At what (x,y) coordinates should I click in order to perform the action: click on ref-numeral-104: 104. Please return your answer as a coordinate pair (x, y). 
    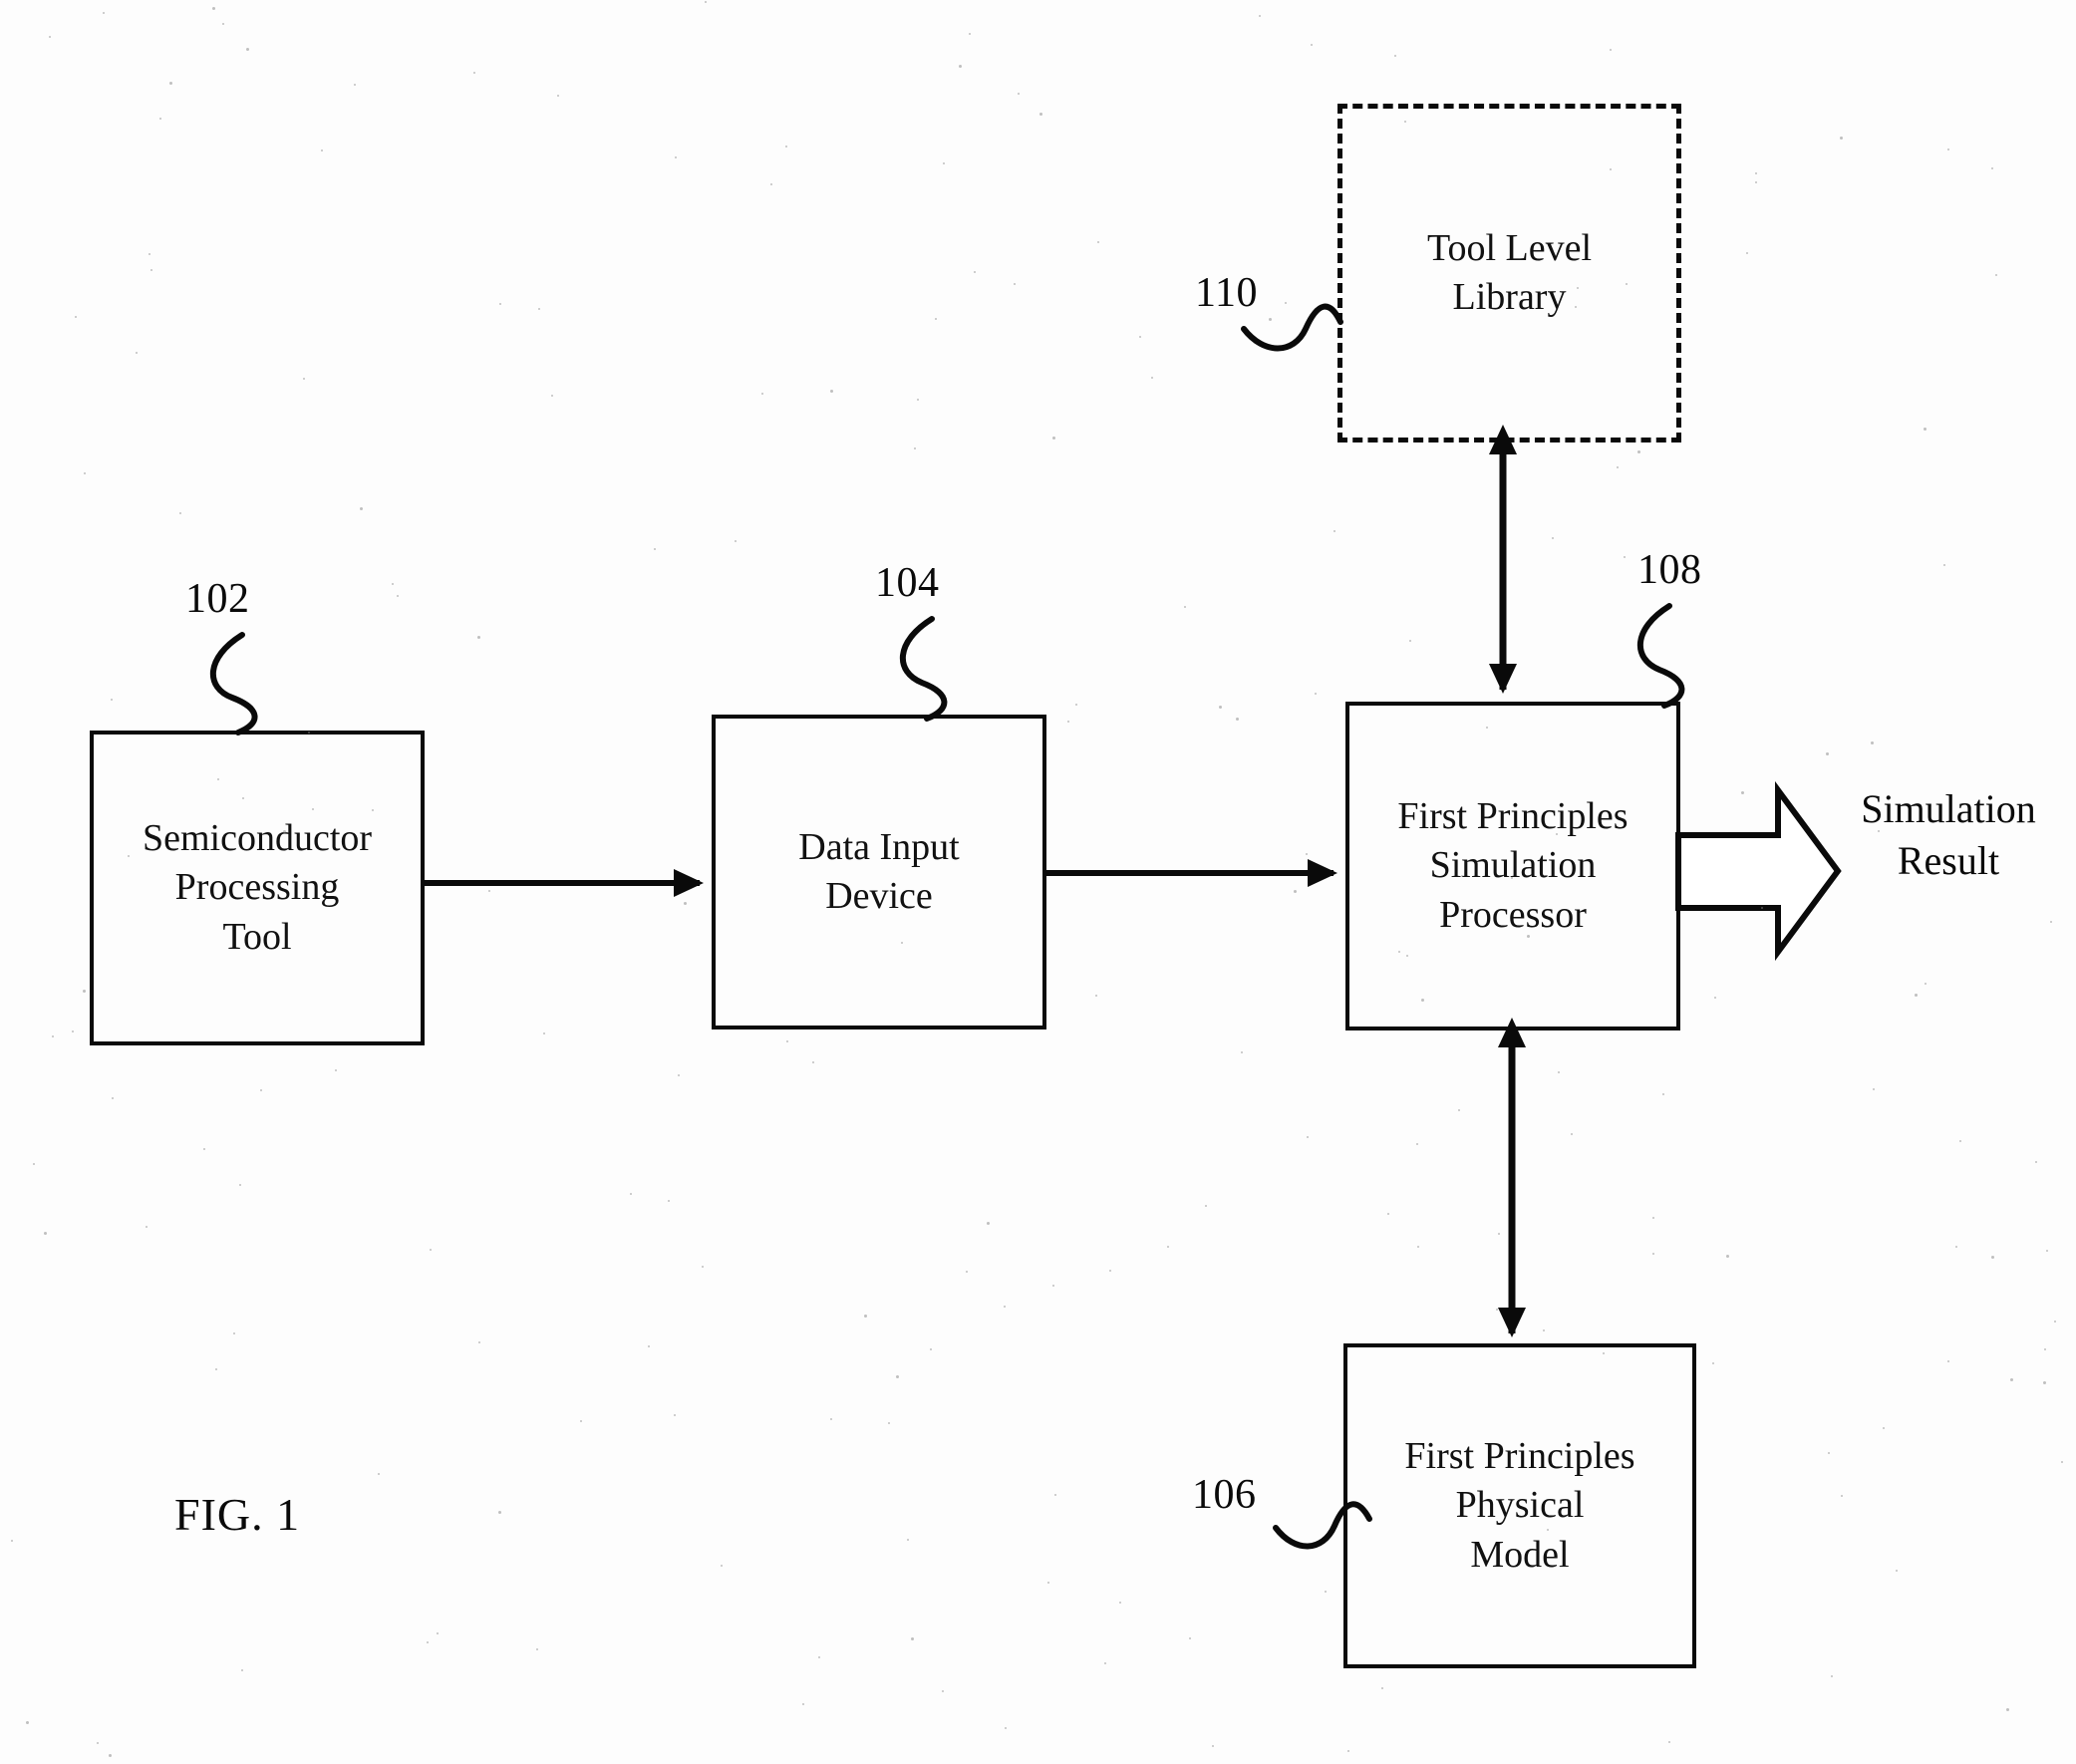
    Looking at the image, I should click on (907, 583).